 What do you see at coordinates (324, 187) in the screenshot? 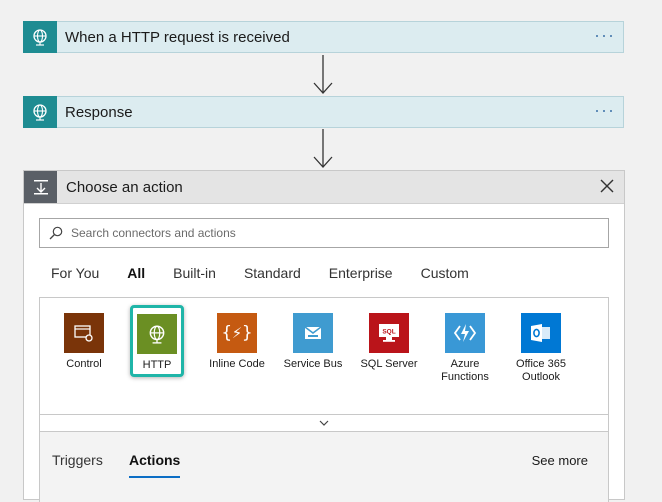
I see `choose-action-header: Choose an action` at bounding box center [324, 187].